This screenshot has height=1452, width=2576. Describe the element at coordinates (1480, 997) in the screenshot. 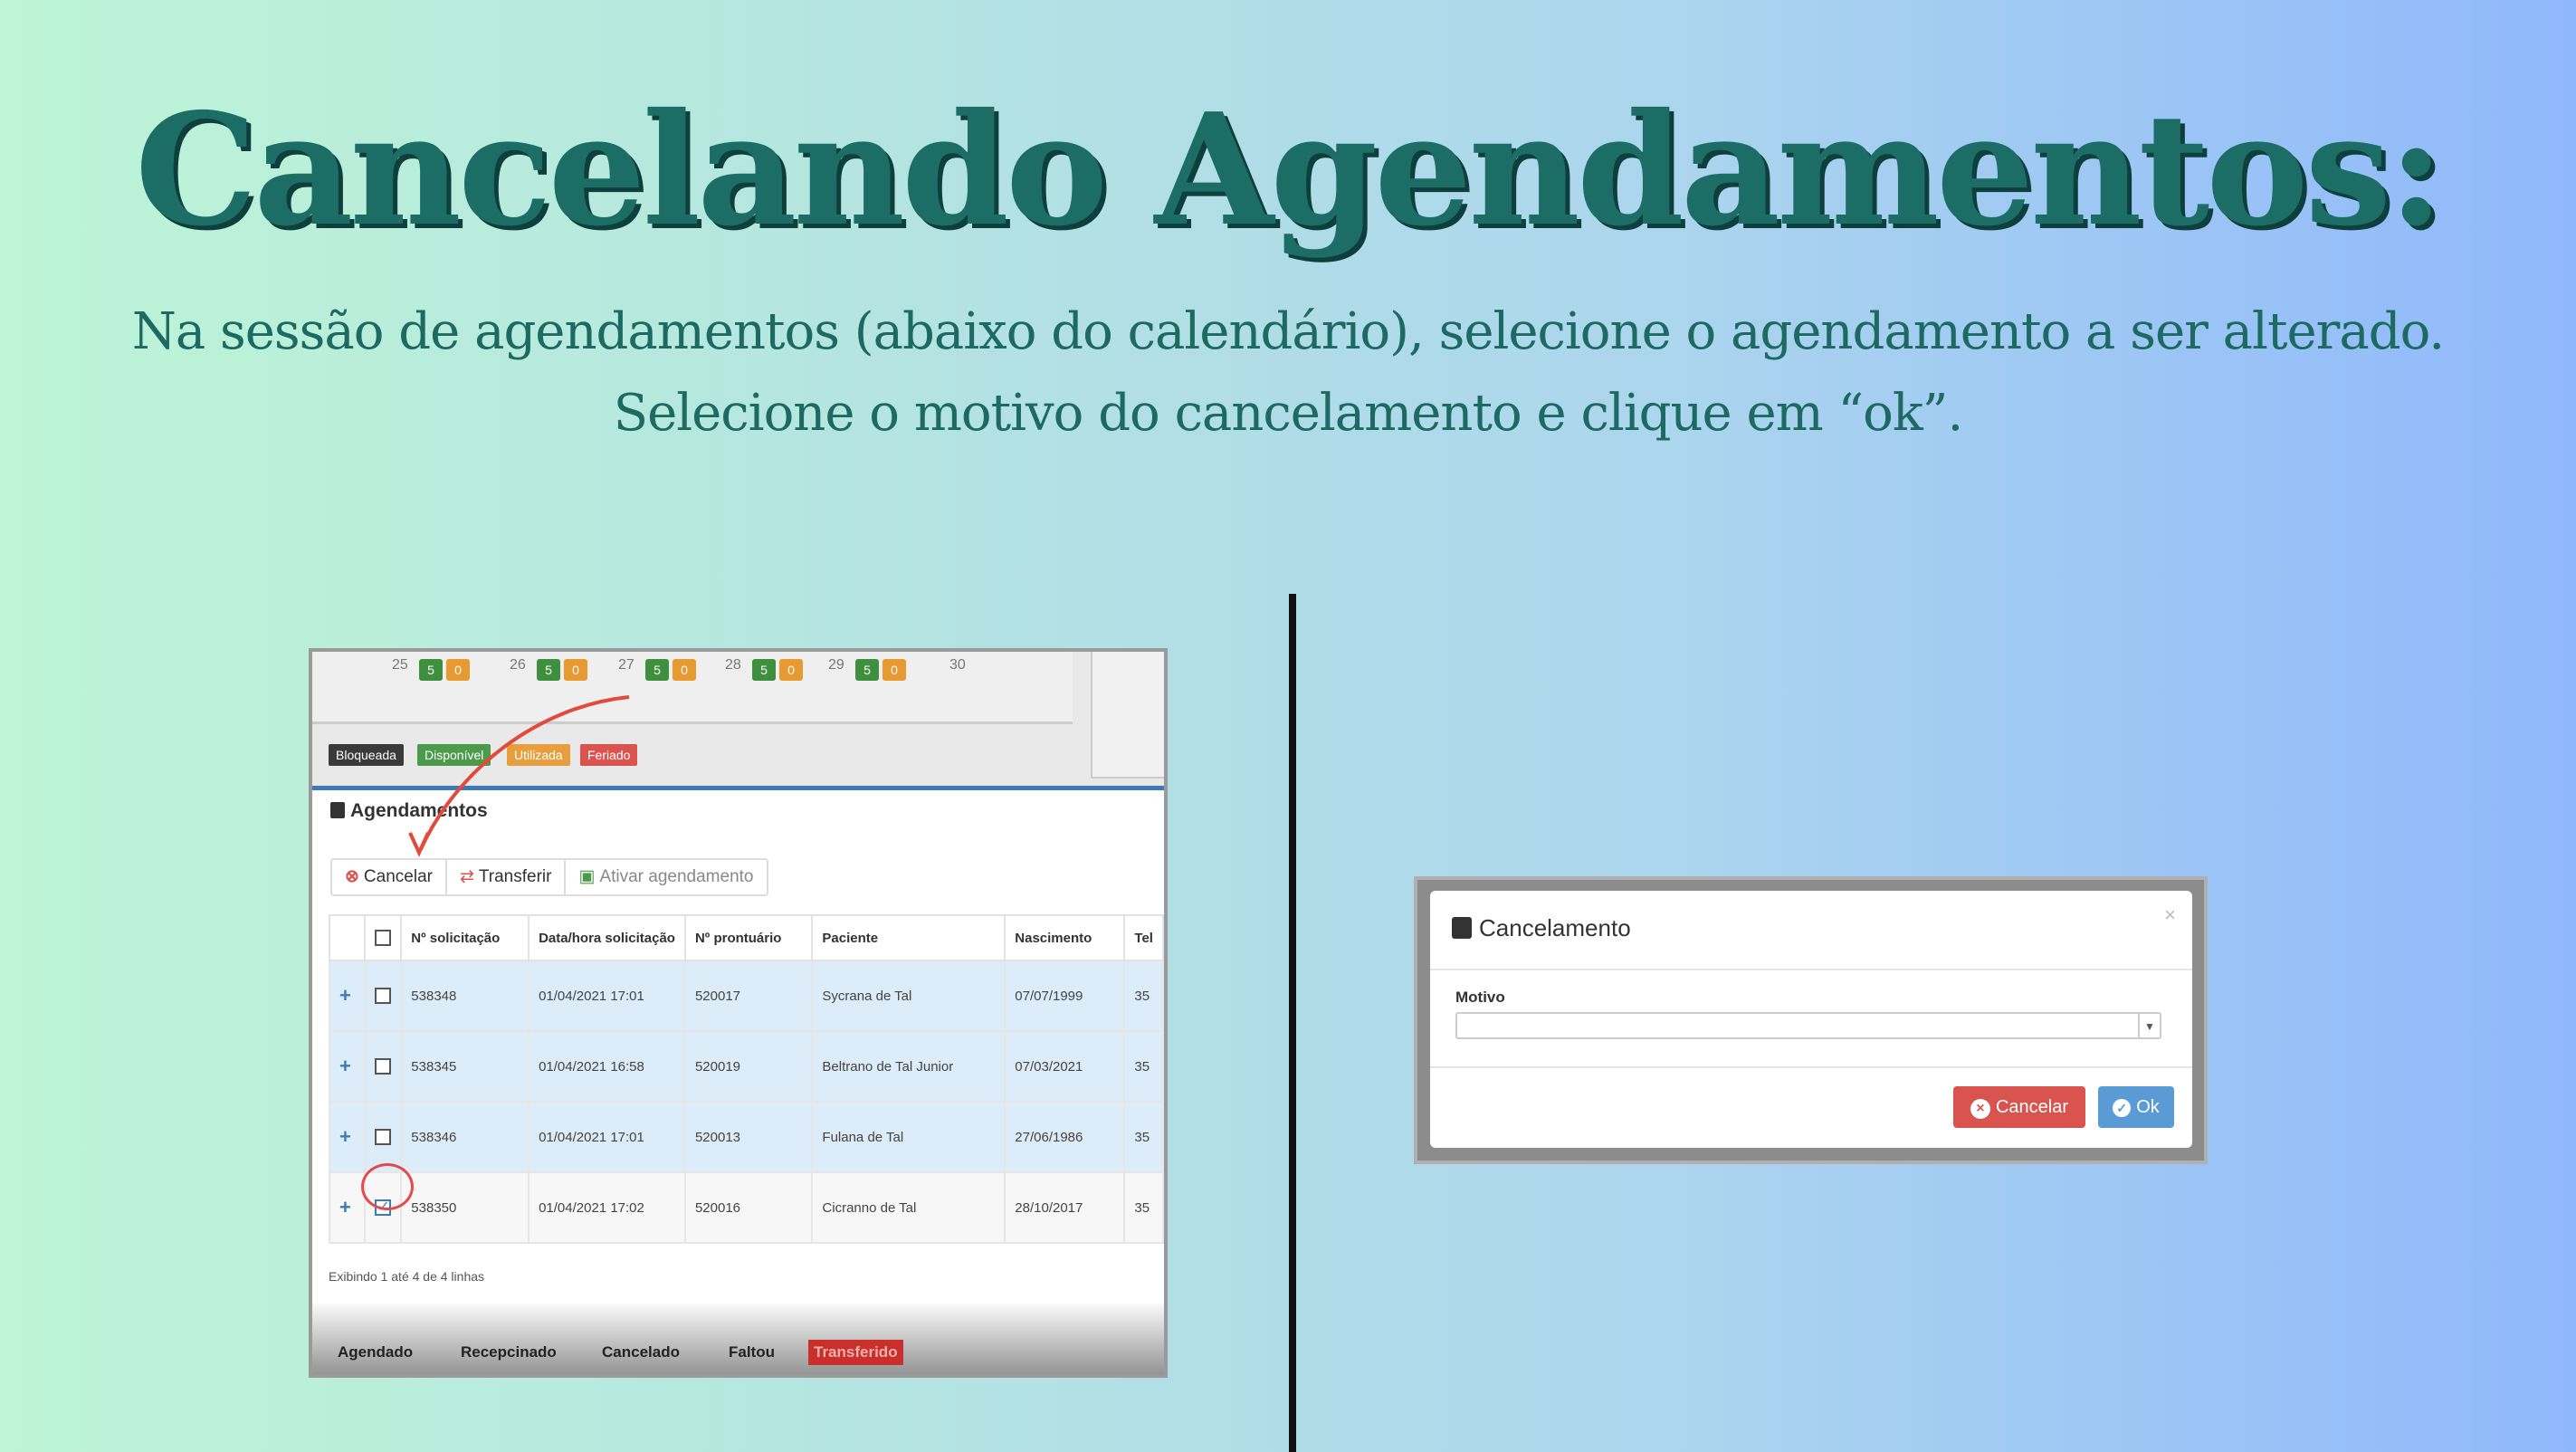

I see `motivo-label: Motivo` at that location.